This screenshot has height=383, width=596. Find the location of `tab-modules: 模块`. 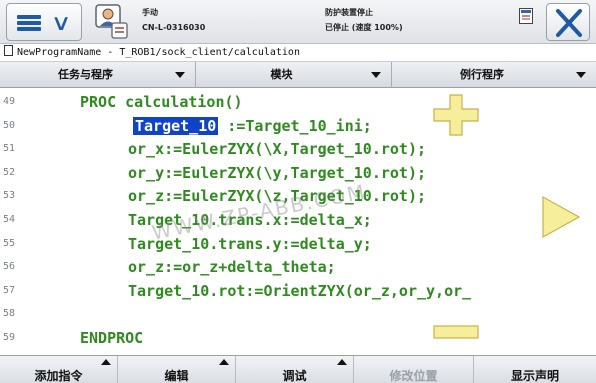

tab-modules: 模块 is located at coordinates (294, 75).